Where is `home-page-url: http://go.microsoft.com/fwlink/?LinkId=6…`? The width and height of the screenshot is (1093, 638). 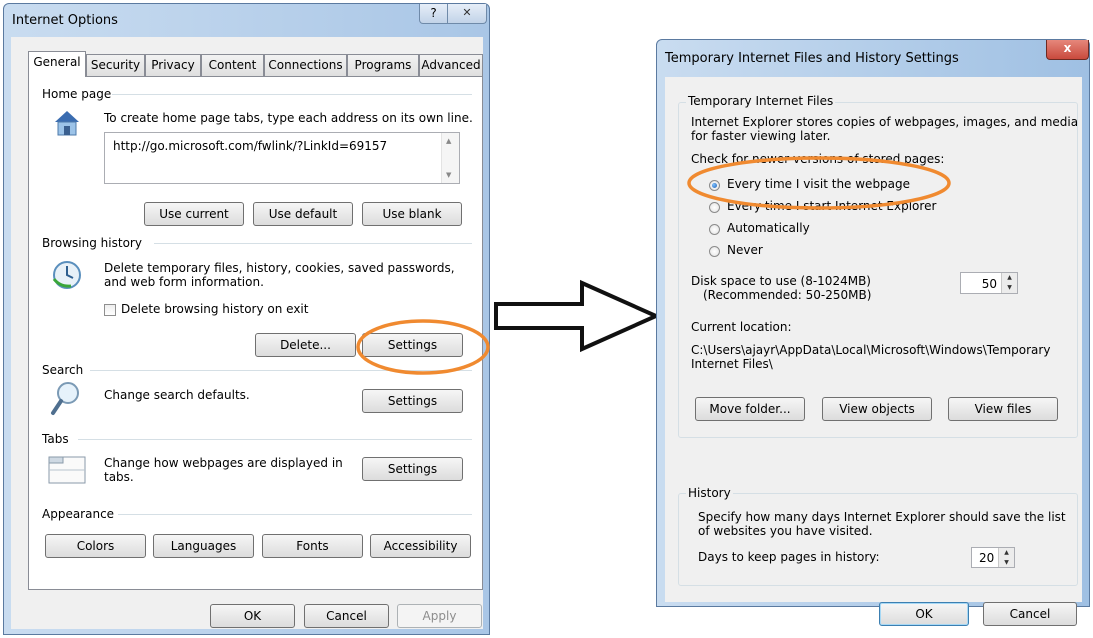
home-page-url: http://go.microsoft.com/fwlink/?LinkId=6… is located at coordinates (250, 146).